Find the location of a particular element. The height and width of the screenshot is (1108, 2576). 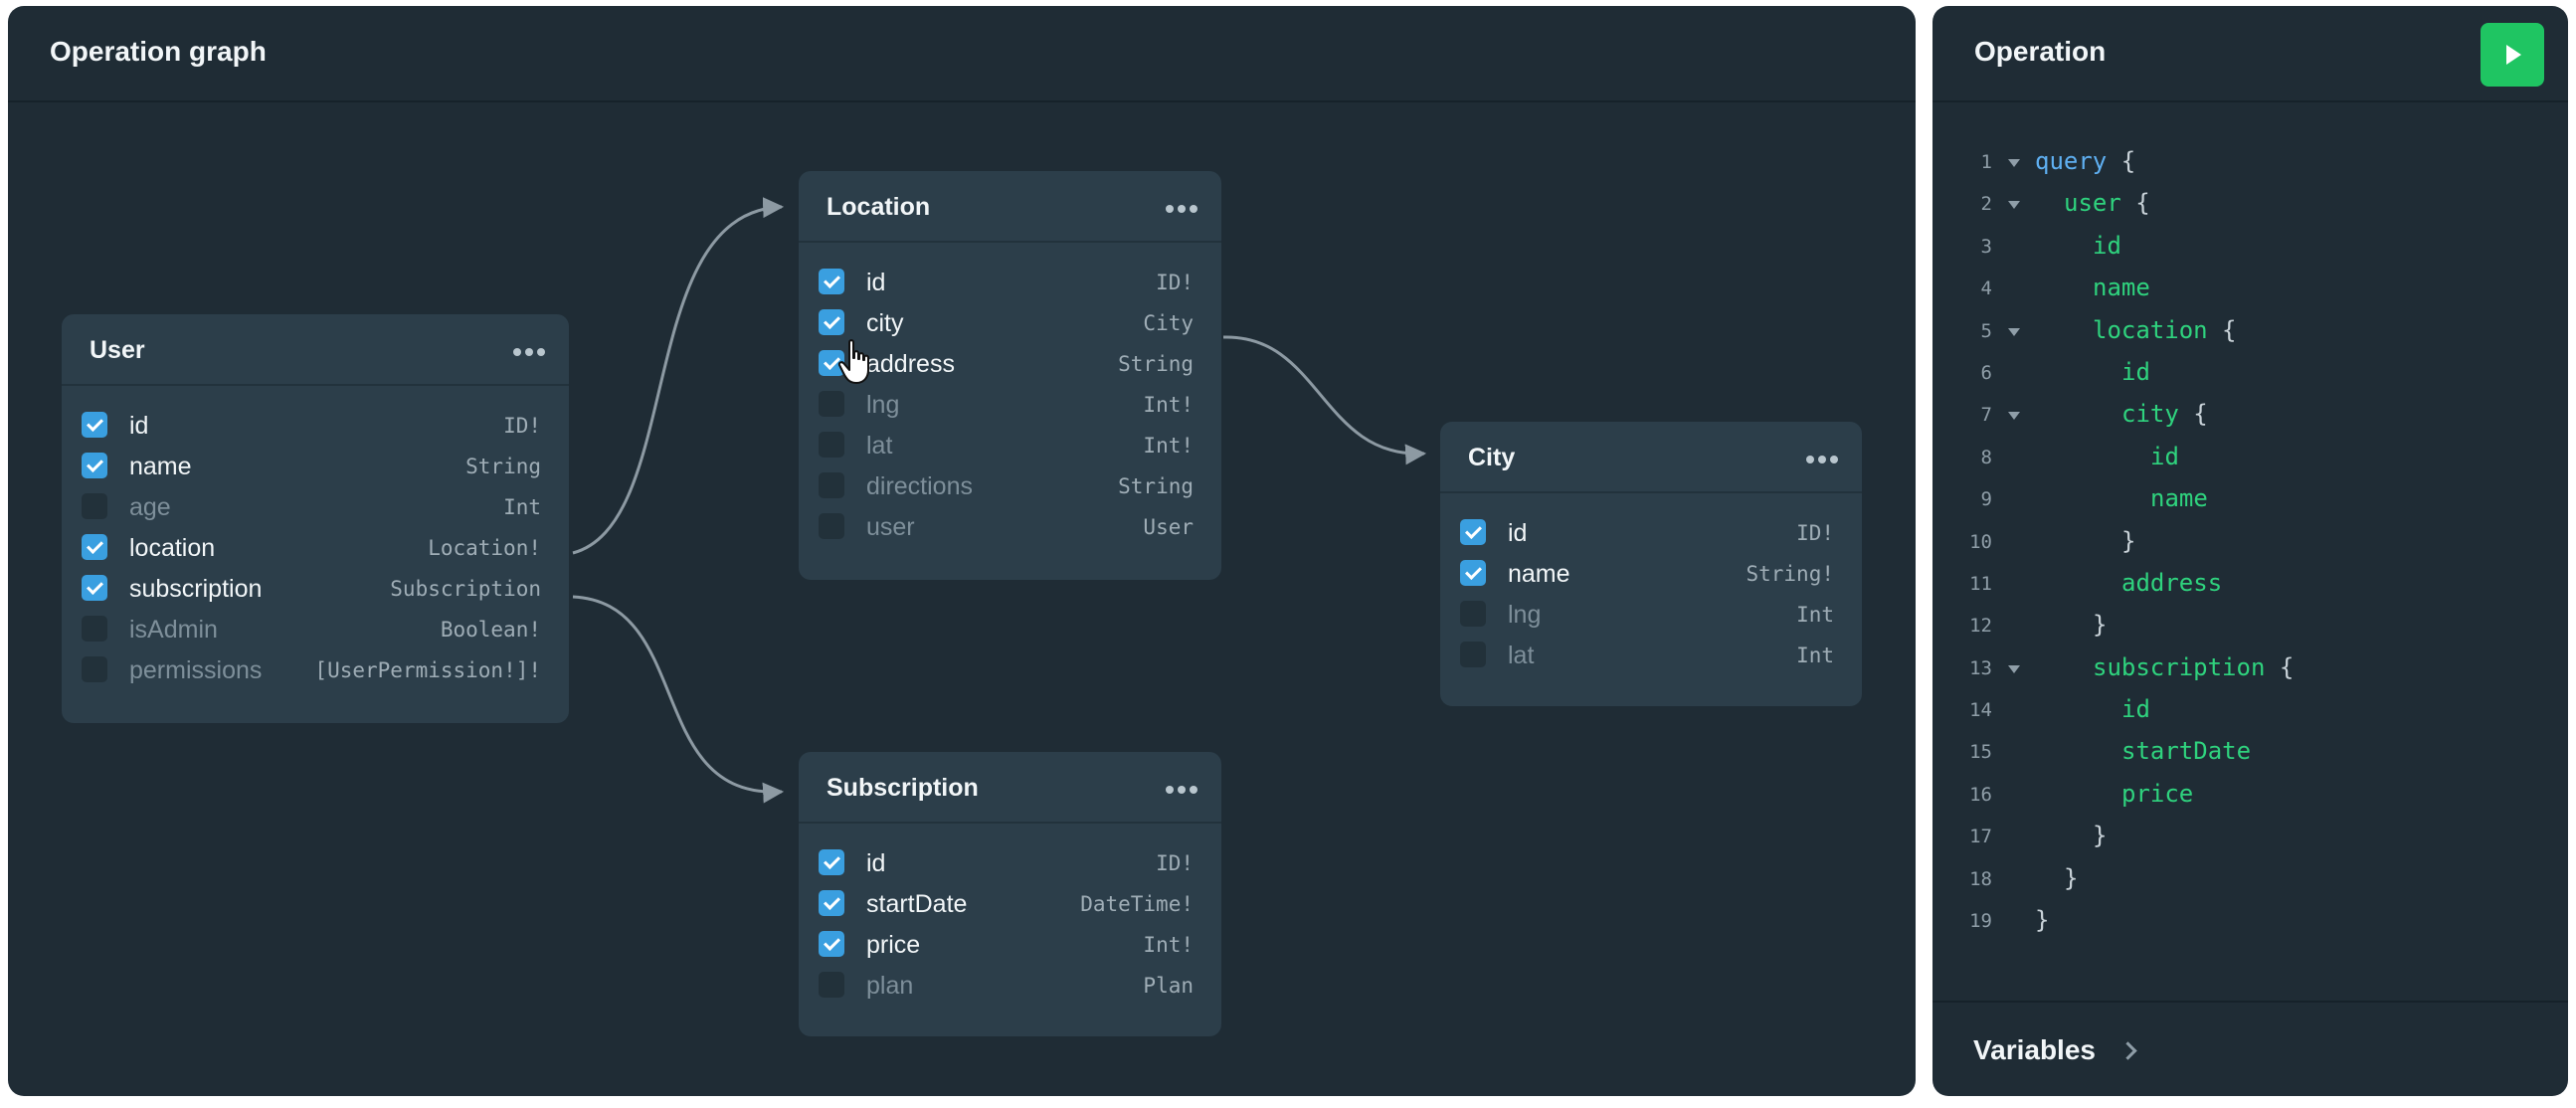

field-row-isadmin: isAdmin Boolean! is located at coordinates (315, 628).